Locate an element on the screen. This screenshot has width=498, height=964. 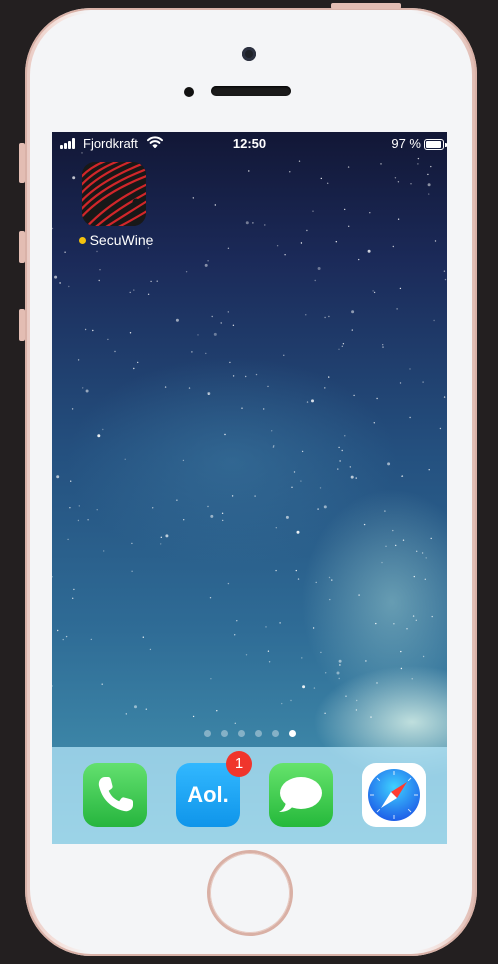
app-secuwine: SecuWine is located at coordinates (115, 205).